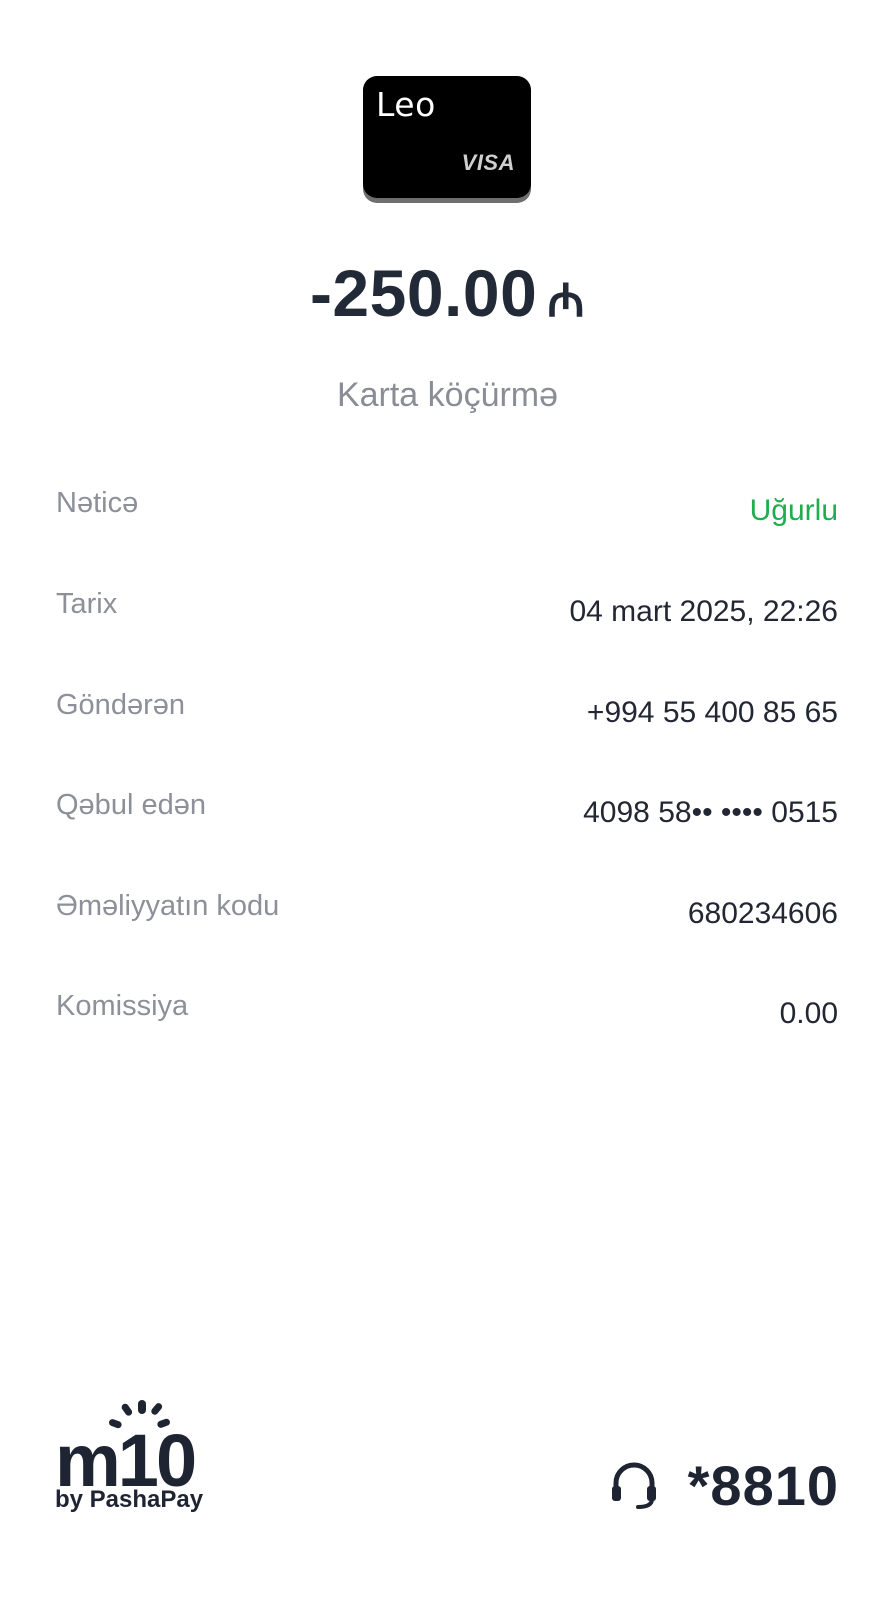 The width and height of the screenshot is (895, 1600). I want to click on detail-label: Əməliyyatın kodu, so click(168, 906).